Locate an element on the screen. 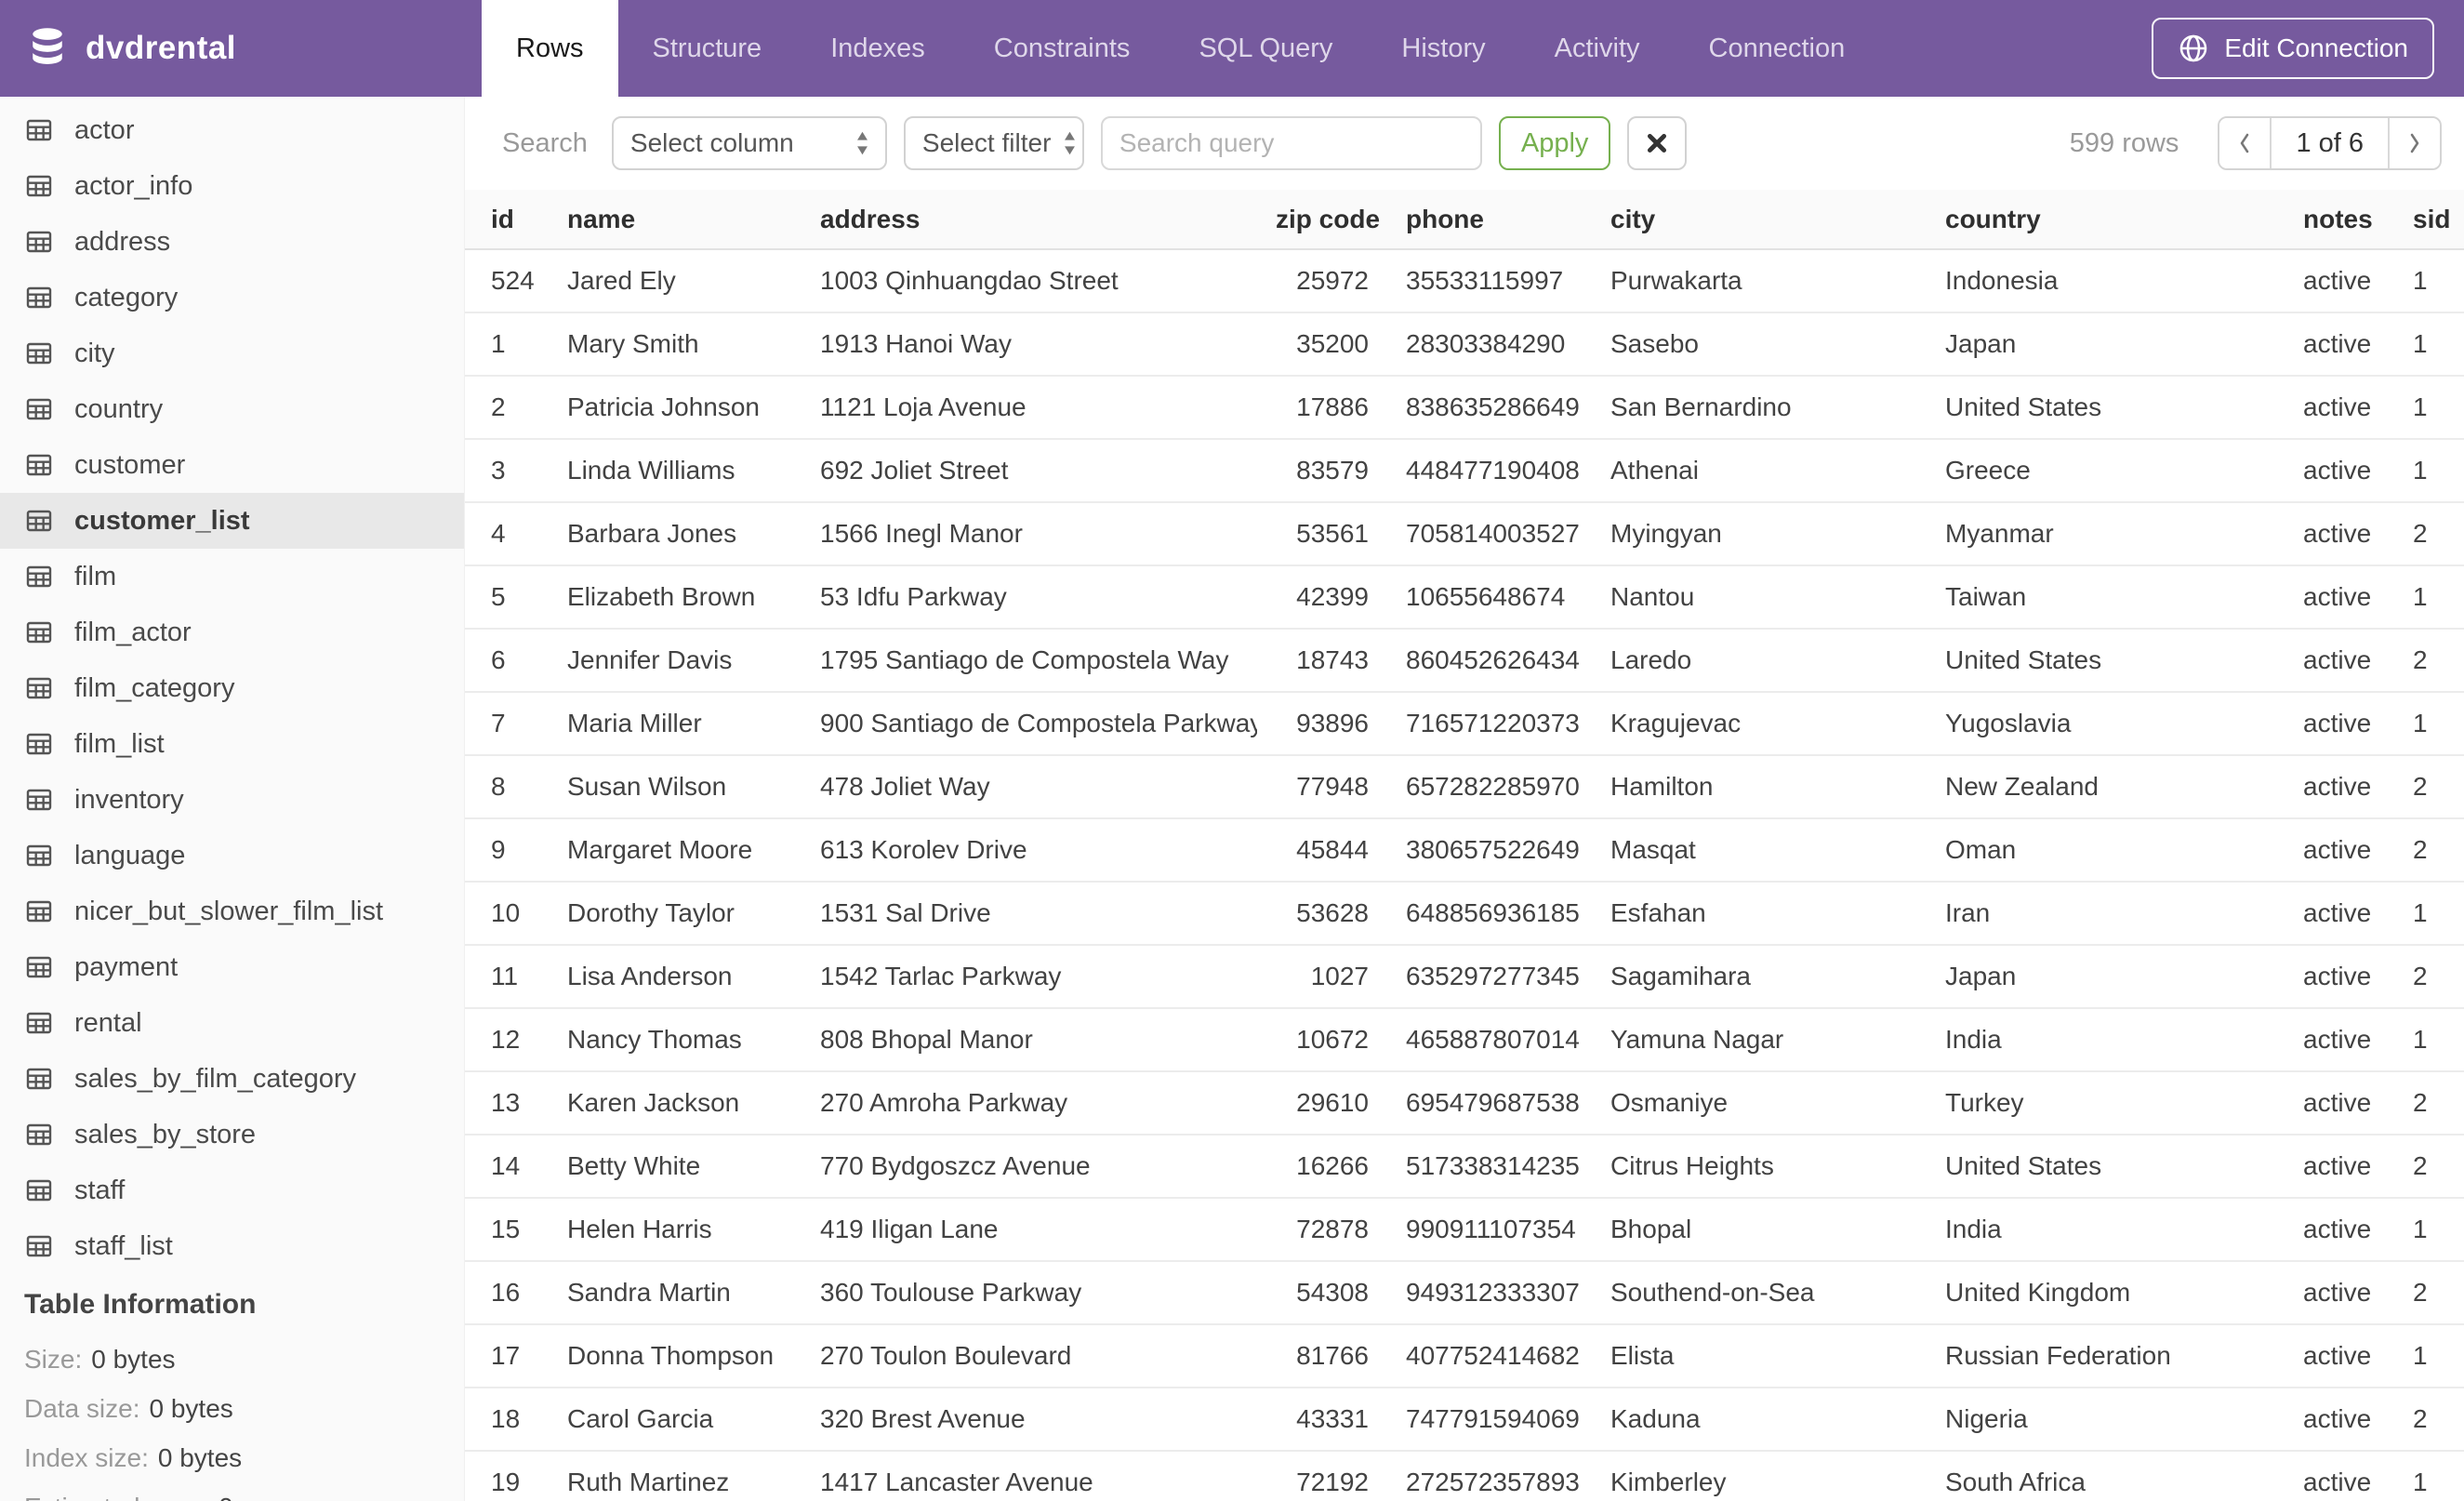 The image size is (2464, 1501). cell-name: Jennifer Davis is located at coordinates (675, 661).